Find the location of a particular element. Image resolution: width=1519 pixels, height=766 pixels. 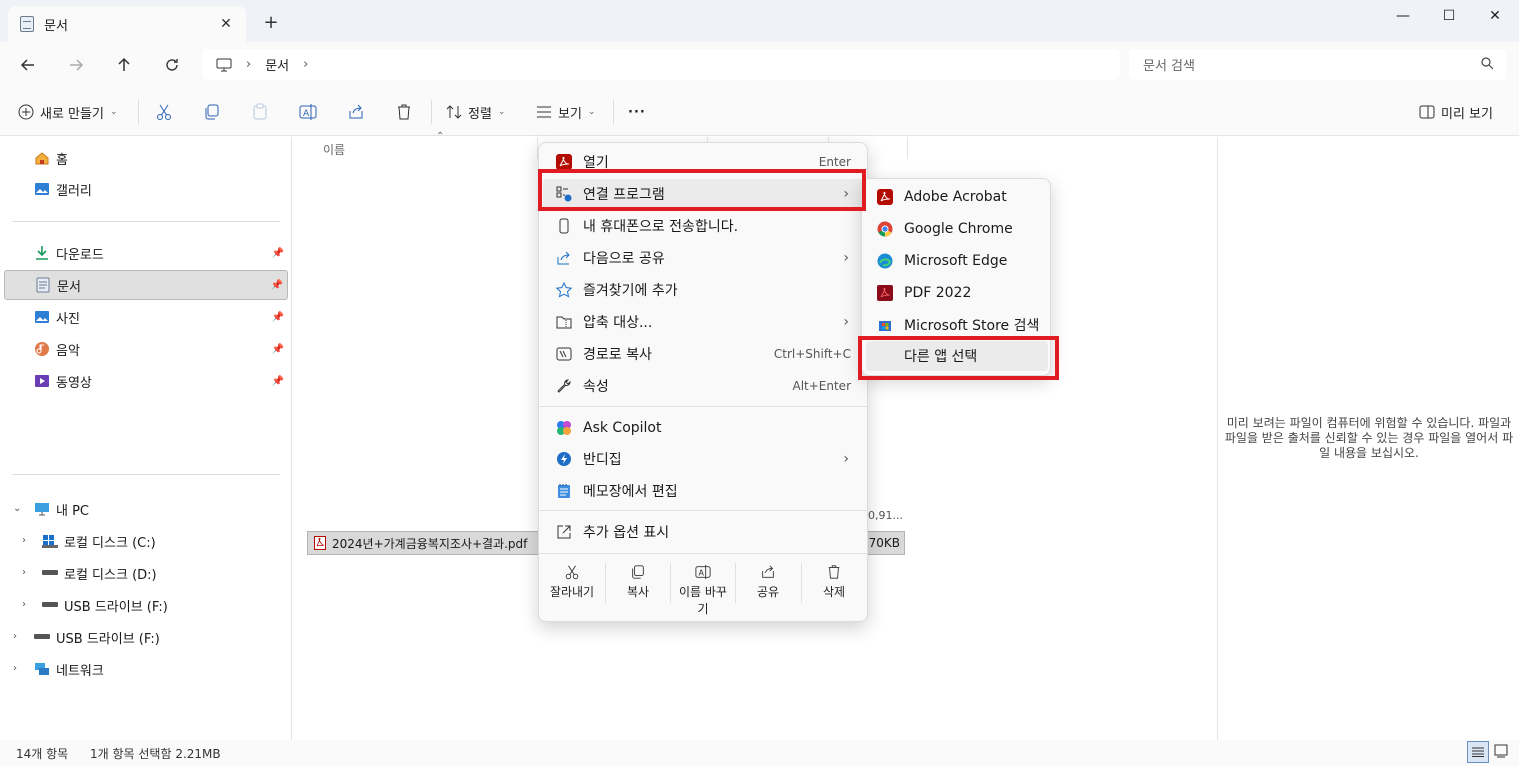

menu-item-share-with: 다음으로 공유 › is located at coordinates (704, 258).